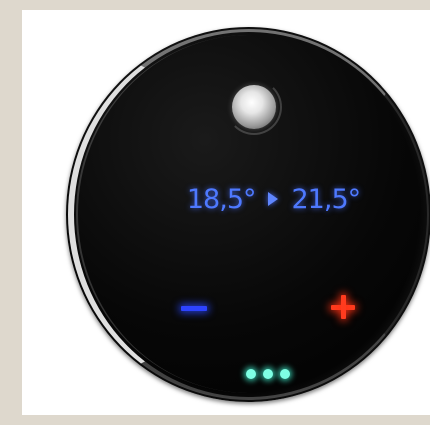 This screenshot has width=430, height=425. I want to click on minus-icon, so click(194, 308).